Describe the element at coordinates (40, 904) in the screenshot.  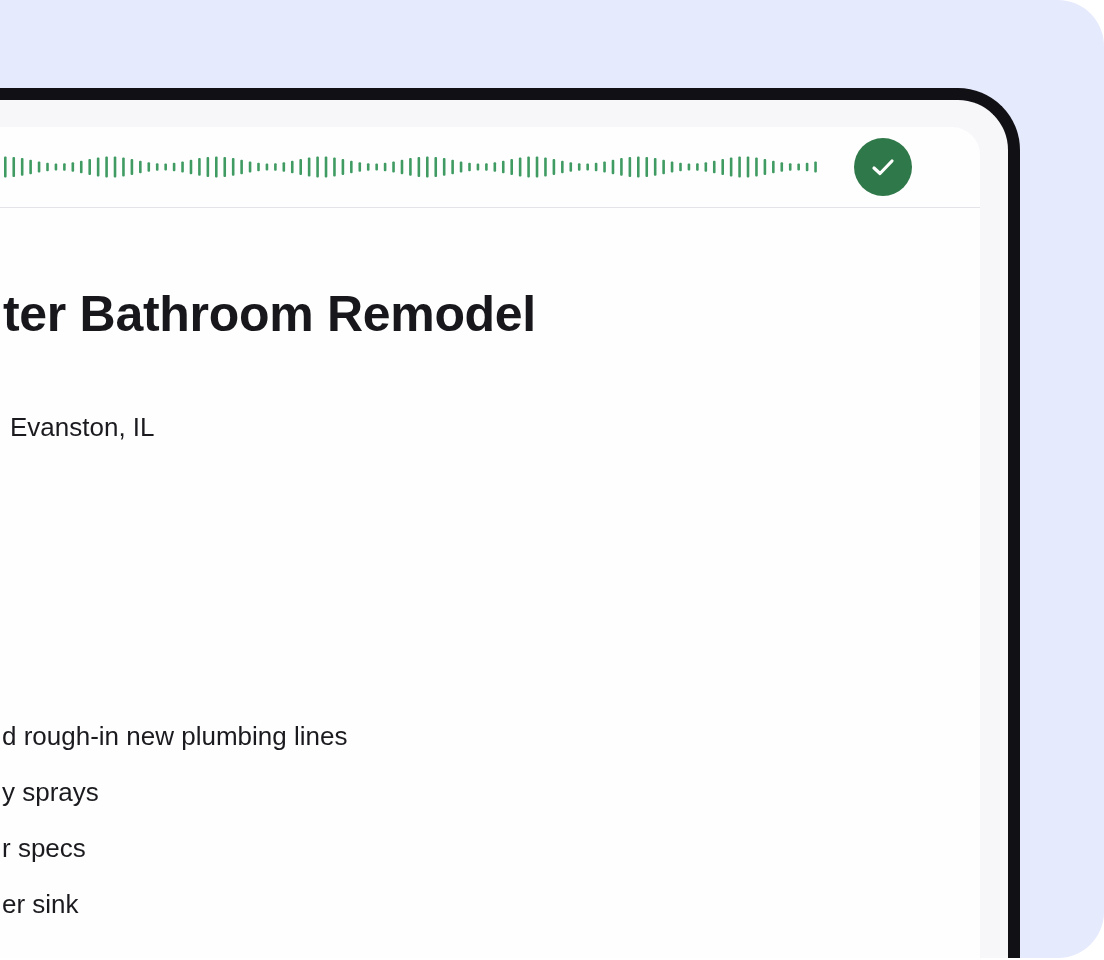
I see `scope-item: er sink` at that location.